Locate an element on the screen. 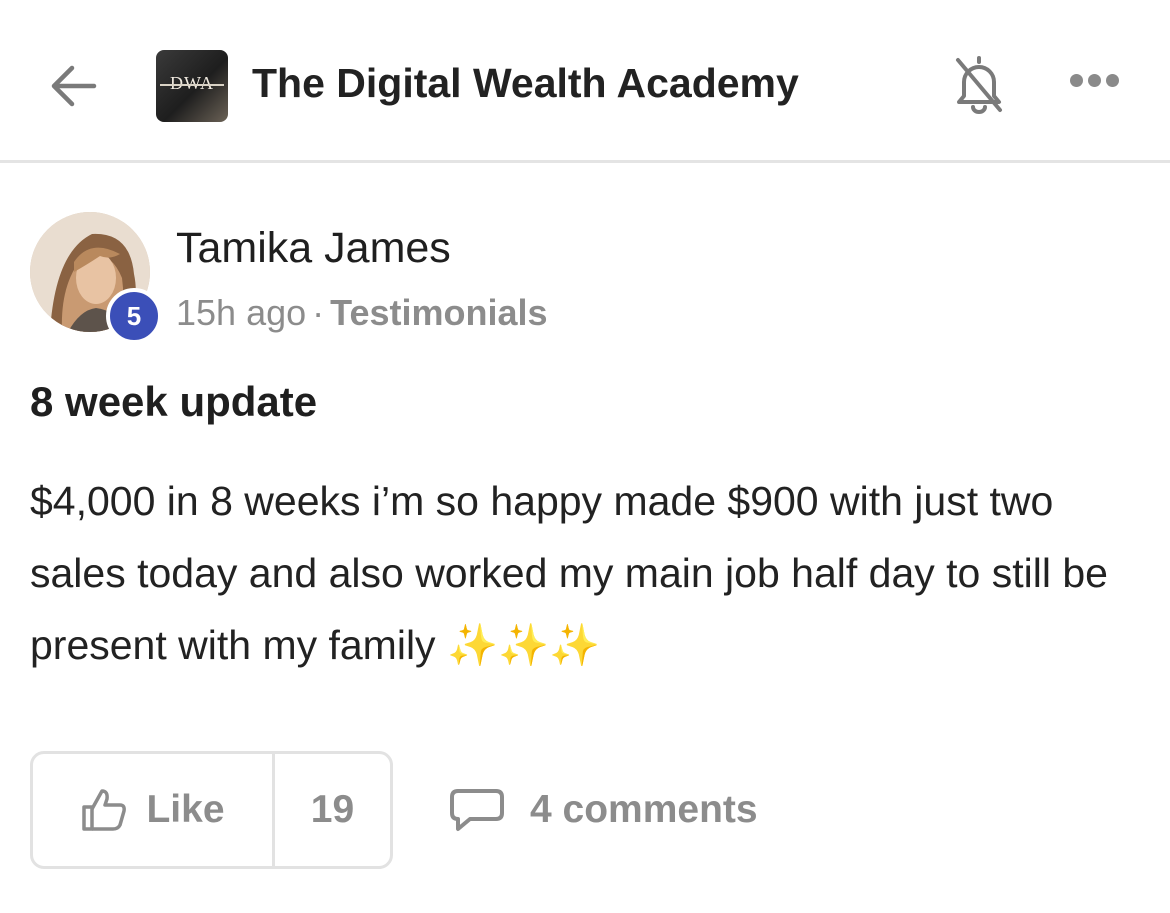 The height and width of the screenshot is (913, 1170). author-avatar-container: 5 is located at coordinates (96, 278).